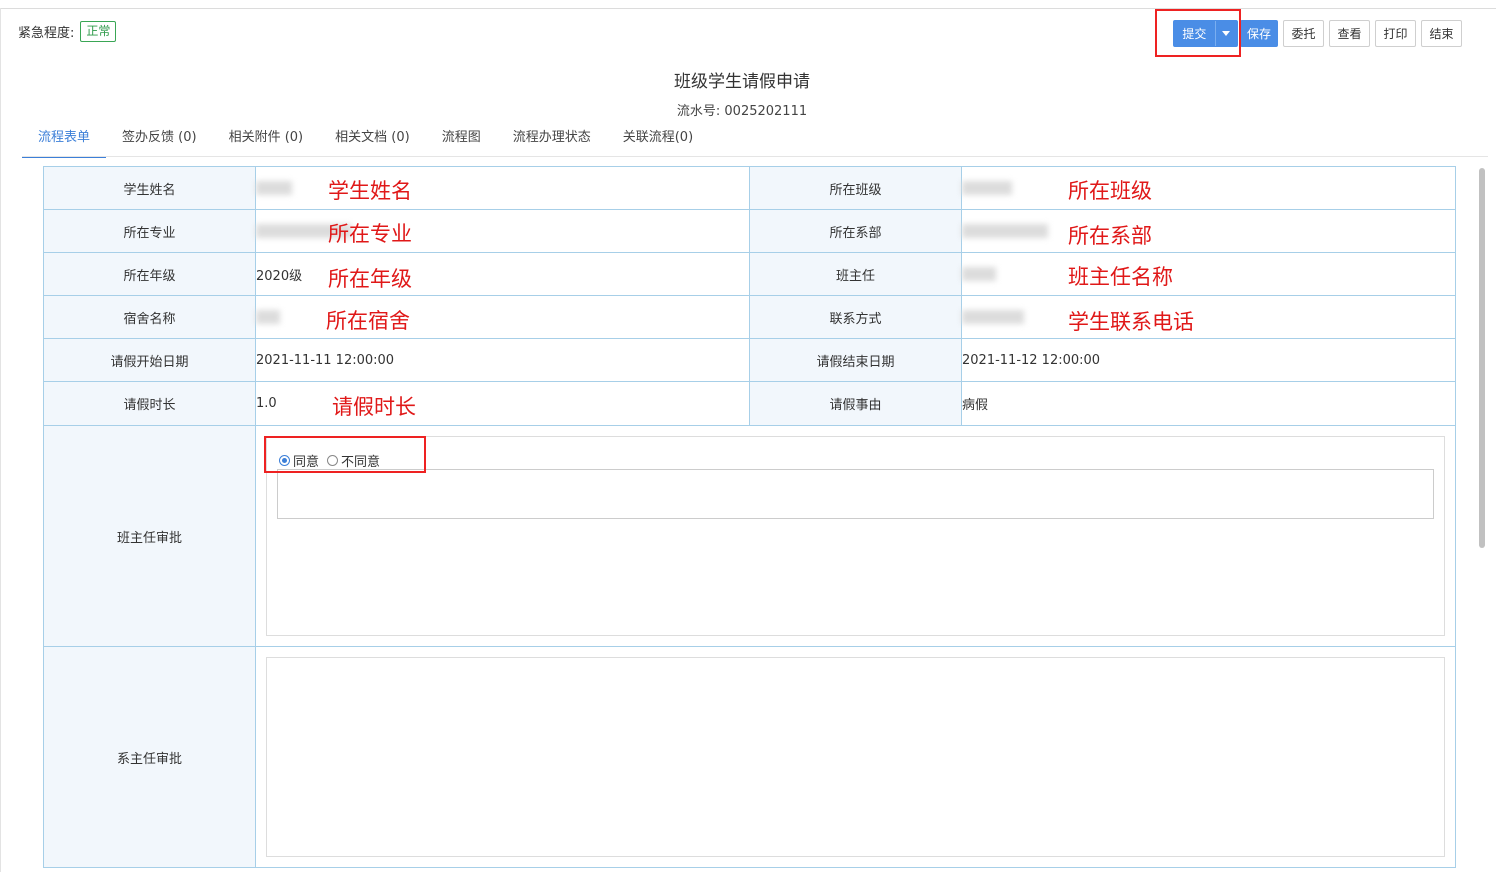 This screenshot has width=1496, height=872. I want to click on major-value: 所在专业, so click(502, 231).